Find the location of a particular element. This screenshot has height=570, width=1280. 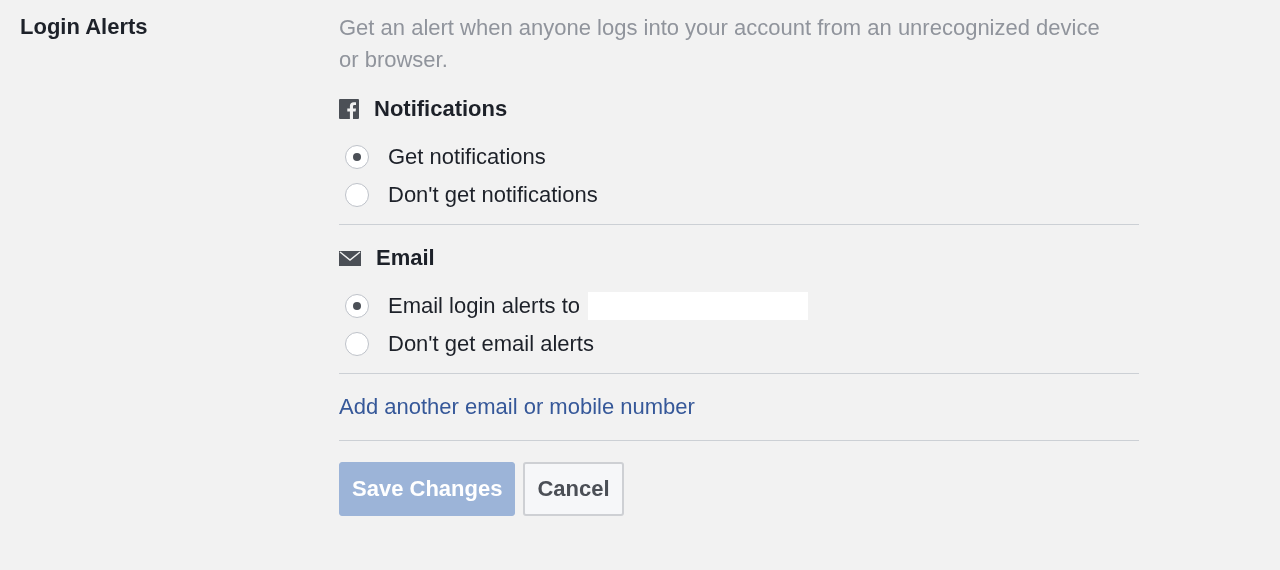

envelope-icon is located at coordinates (350, 258).